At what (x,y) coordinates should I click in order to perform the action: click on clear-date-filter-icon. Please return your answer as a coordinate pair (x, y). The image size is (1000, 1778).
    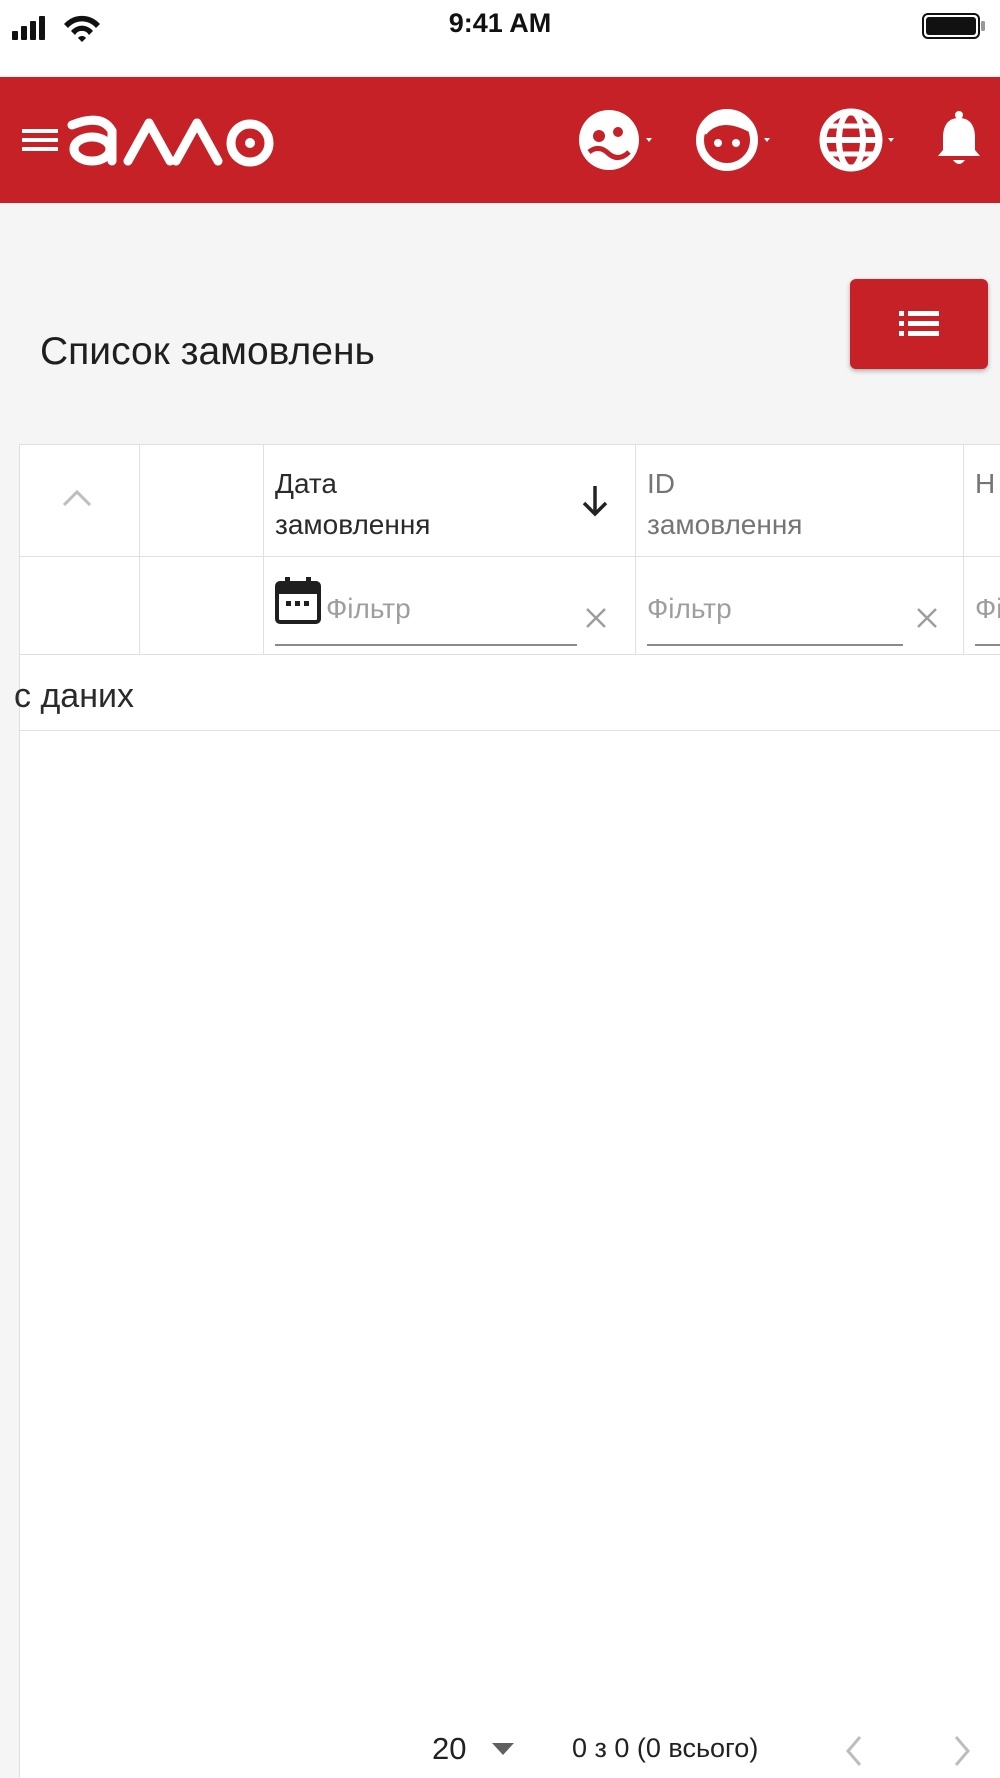
    Looking at the image, I should click on (596, 618).